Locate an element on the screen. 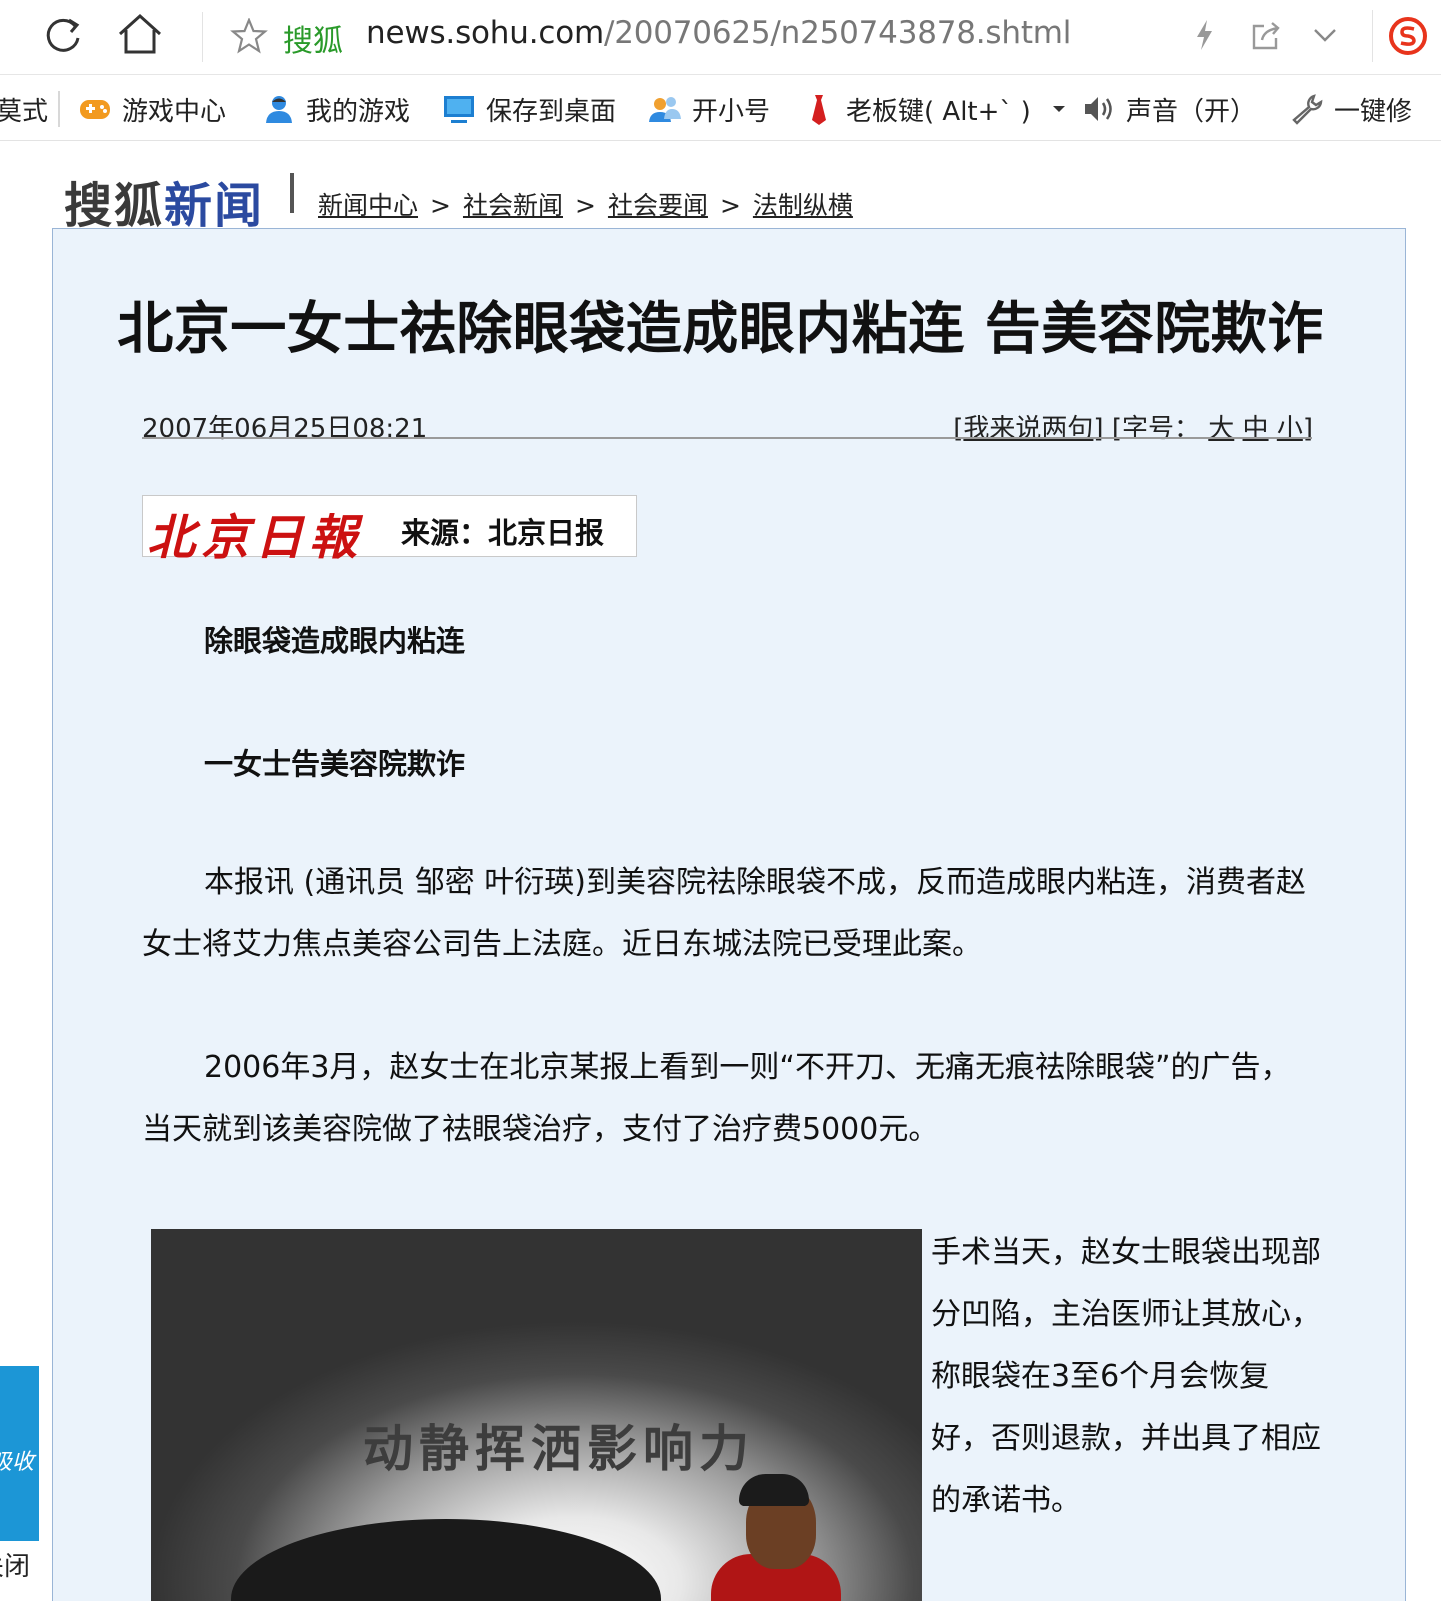  bookmark-save-desktop: 保存到桌面 is located at coordinates (529, 109).